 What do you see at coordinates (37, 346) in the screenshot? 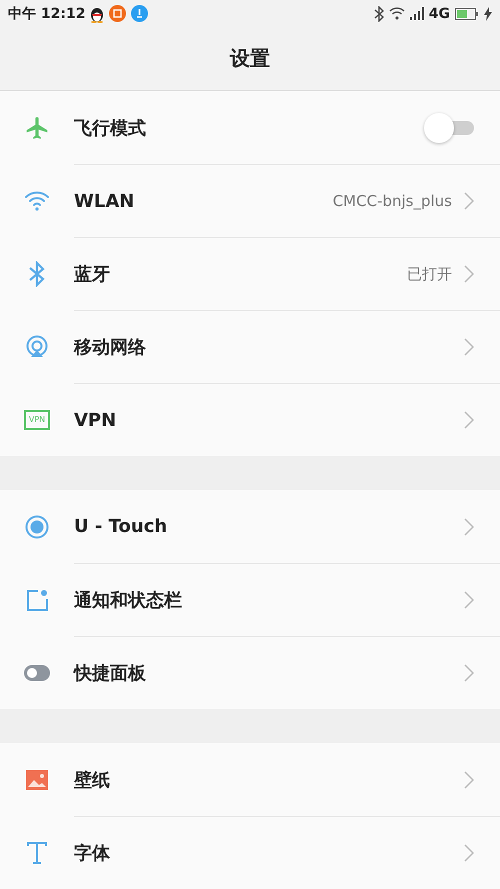
I see `cellular-icon` at bounding box center [37, 346].